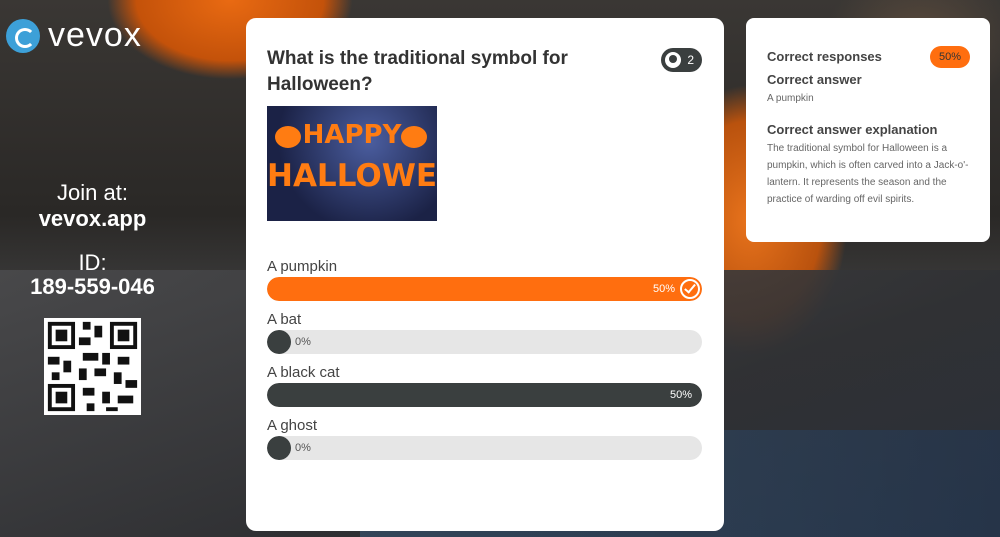 The height and width of the screenshot is (537, 1000). Describe the element at coordinates (673, 60) in the screenshot. I see `participants-icon` at that location.